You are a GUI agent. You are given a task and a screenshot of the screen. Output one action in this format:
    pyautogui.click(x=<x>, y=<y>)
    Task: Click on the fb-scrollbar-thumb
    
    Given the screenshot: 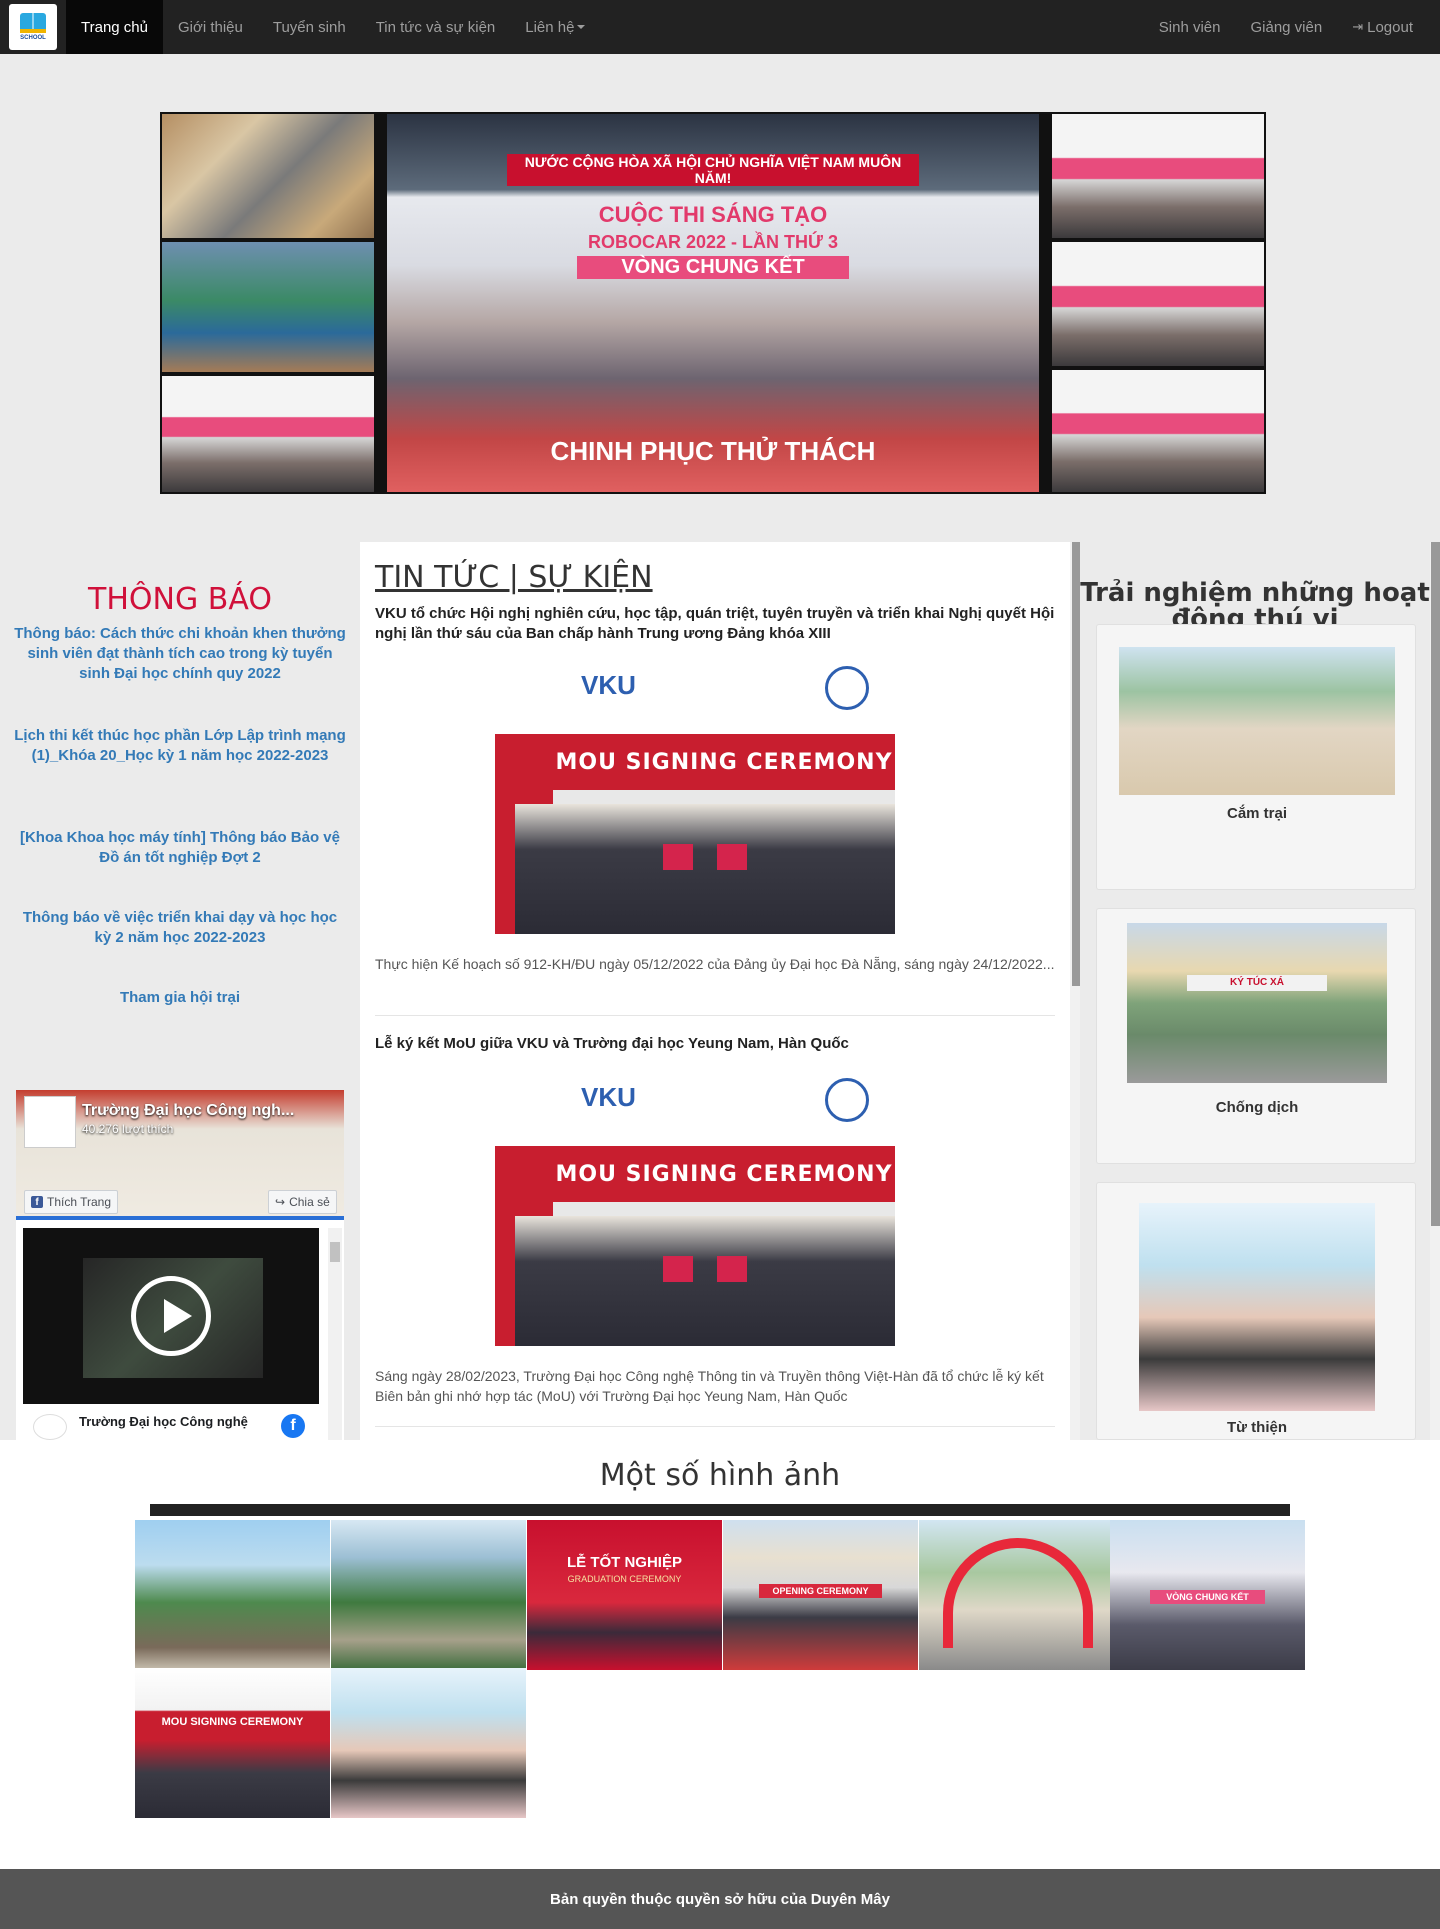 What is the action you would take?
    pyautogui.click(x=335, y=1252)
    